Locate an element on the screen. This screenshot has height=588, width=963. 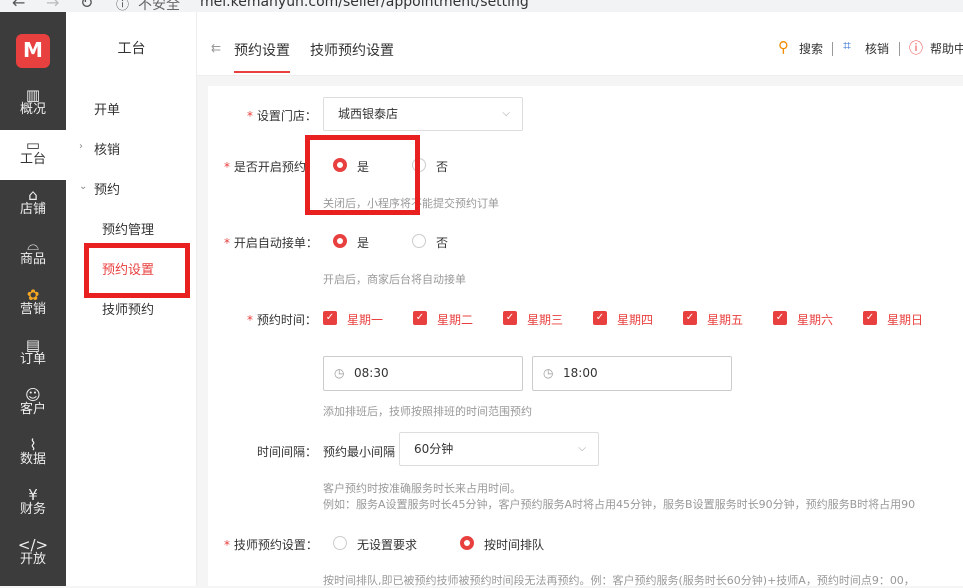
nav-store: ⌂ 店铺 is located at coordinates (33, 205).